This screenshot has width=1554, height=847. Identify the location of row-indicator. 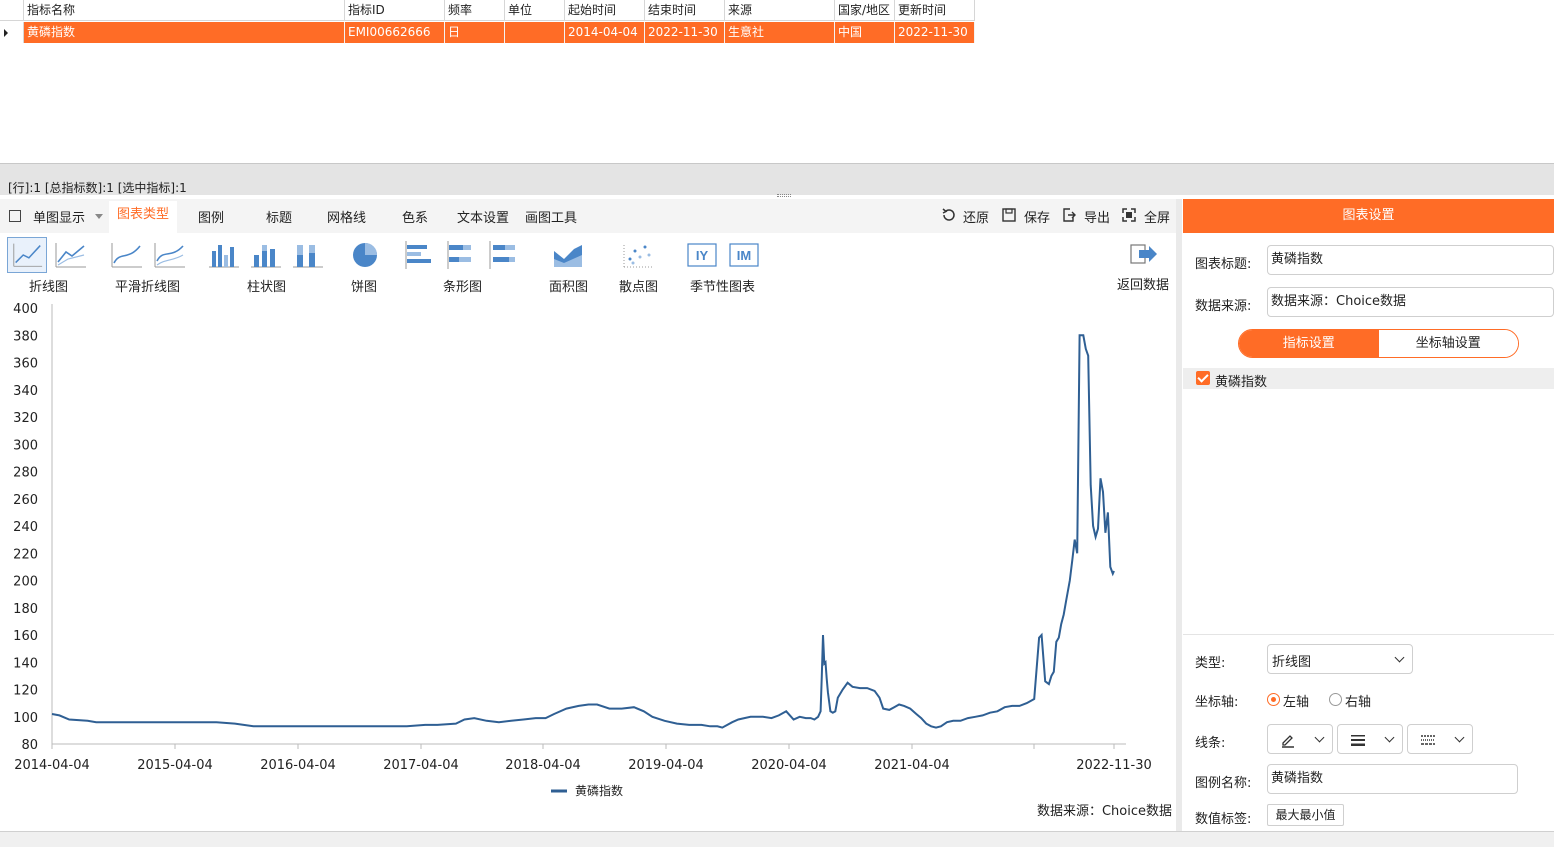
(12, 32).